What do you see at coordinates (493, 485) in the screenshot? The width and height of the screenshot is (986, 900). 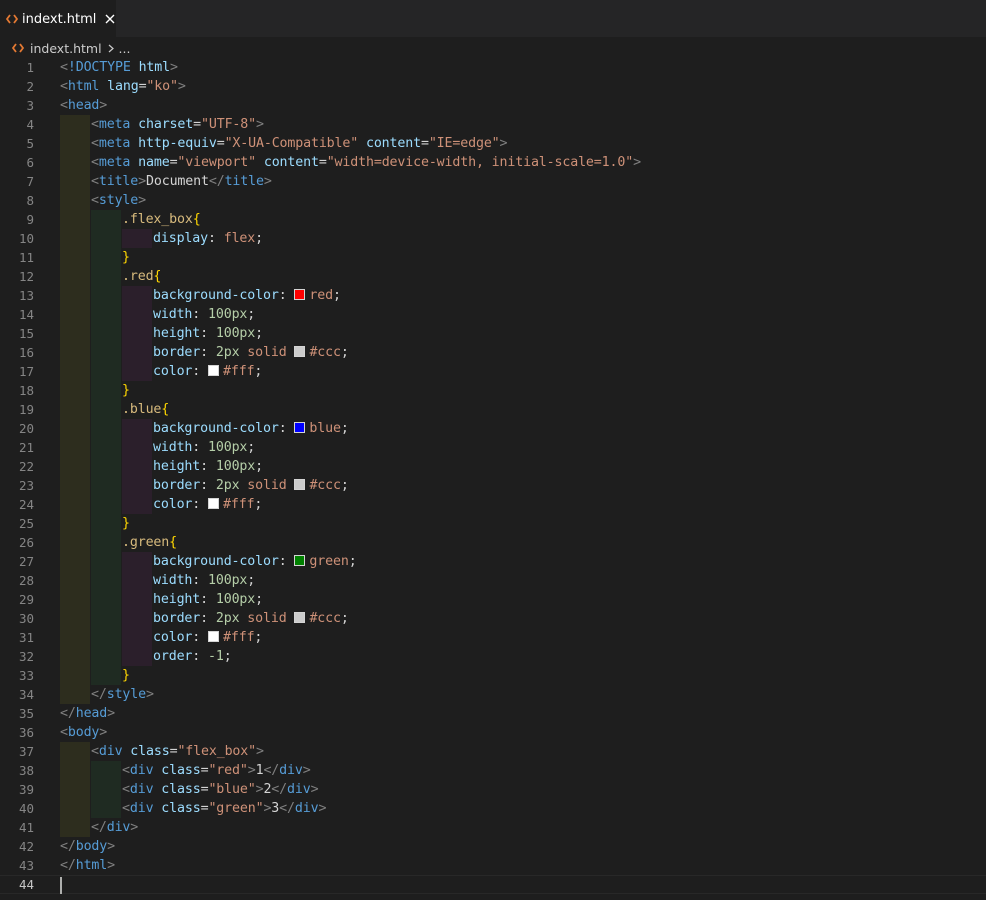 I see `code-line: 23 border: 2px solid #ccc;` at bounding box center [493, 485].